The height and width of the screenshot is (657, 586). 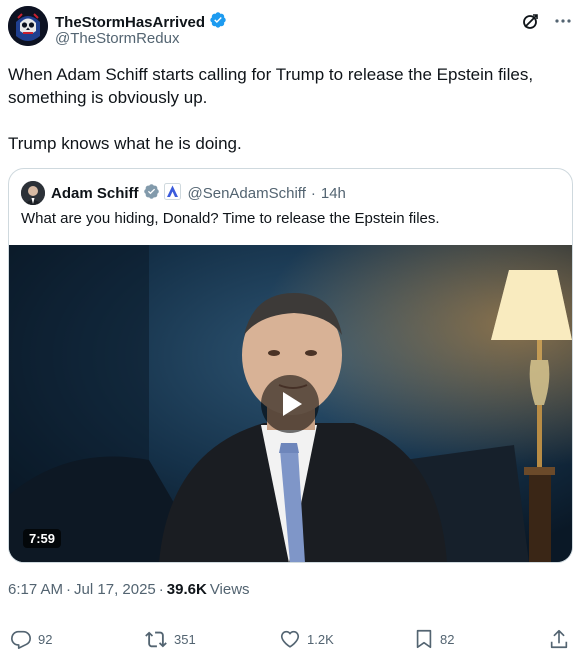 I want to click on quoted-author-handle: @SenAdamSchiff, so click(x=246, y=193).